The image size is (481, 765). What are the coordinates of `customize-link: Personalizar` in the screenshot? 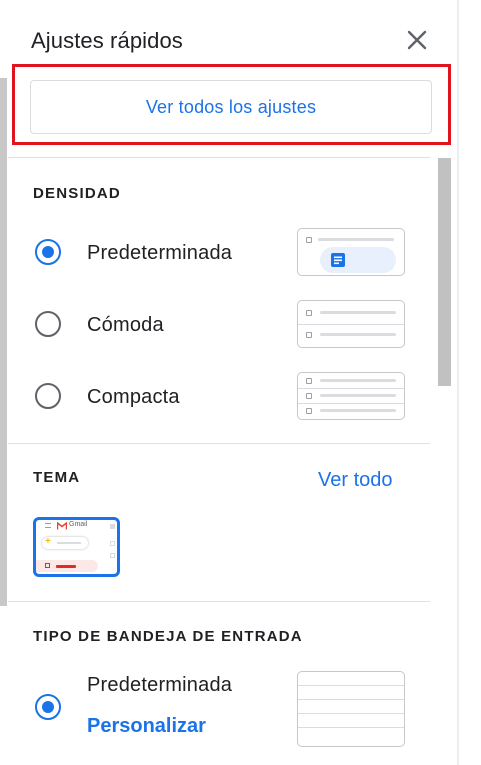 It's located at (146, 726).